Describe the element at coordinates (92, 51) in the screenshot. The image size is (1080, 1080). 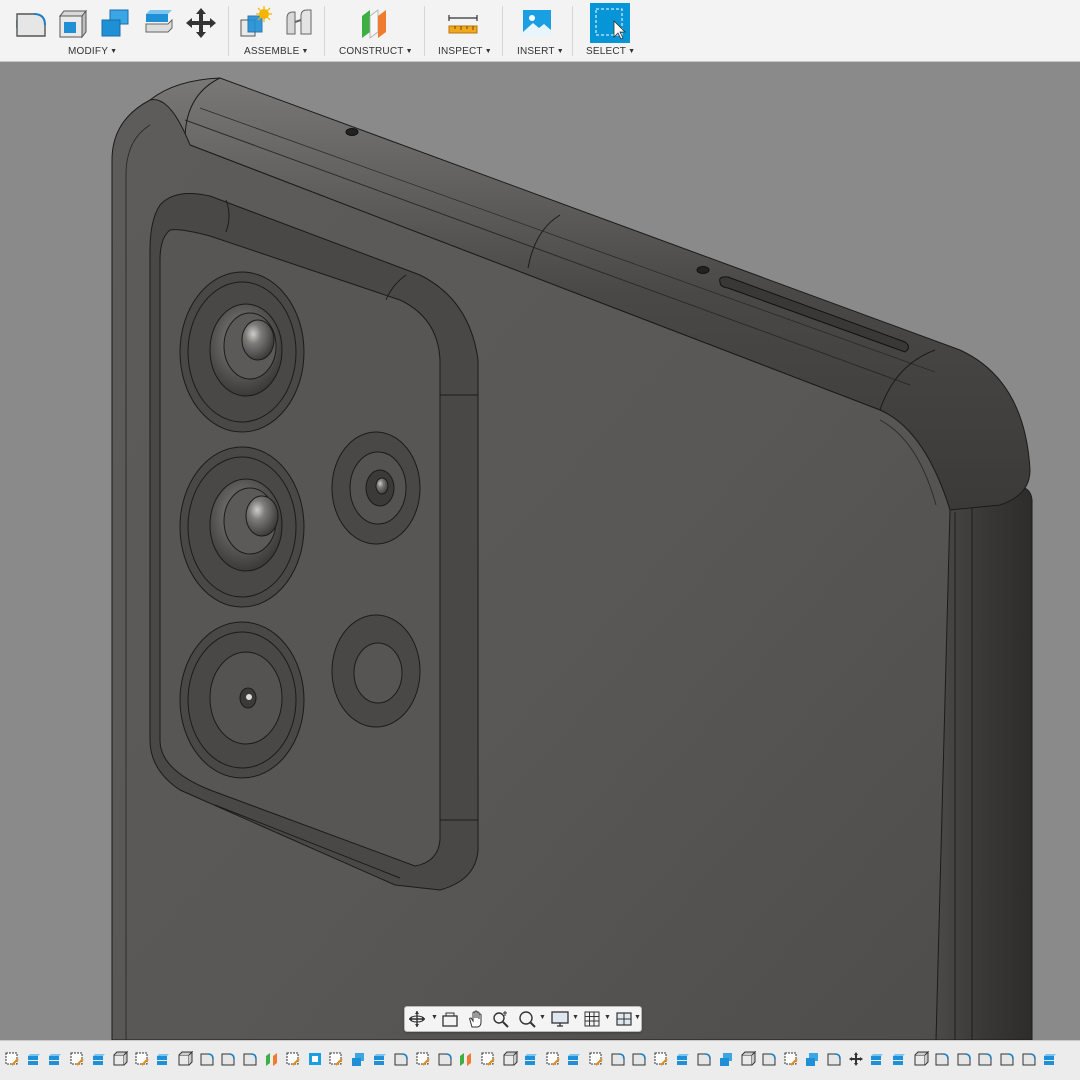
I see `modify-menu: MODIFY ▼` at that location.